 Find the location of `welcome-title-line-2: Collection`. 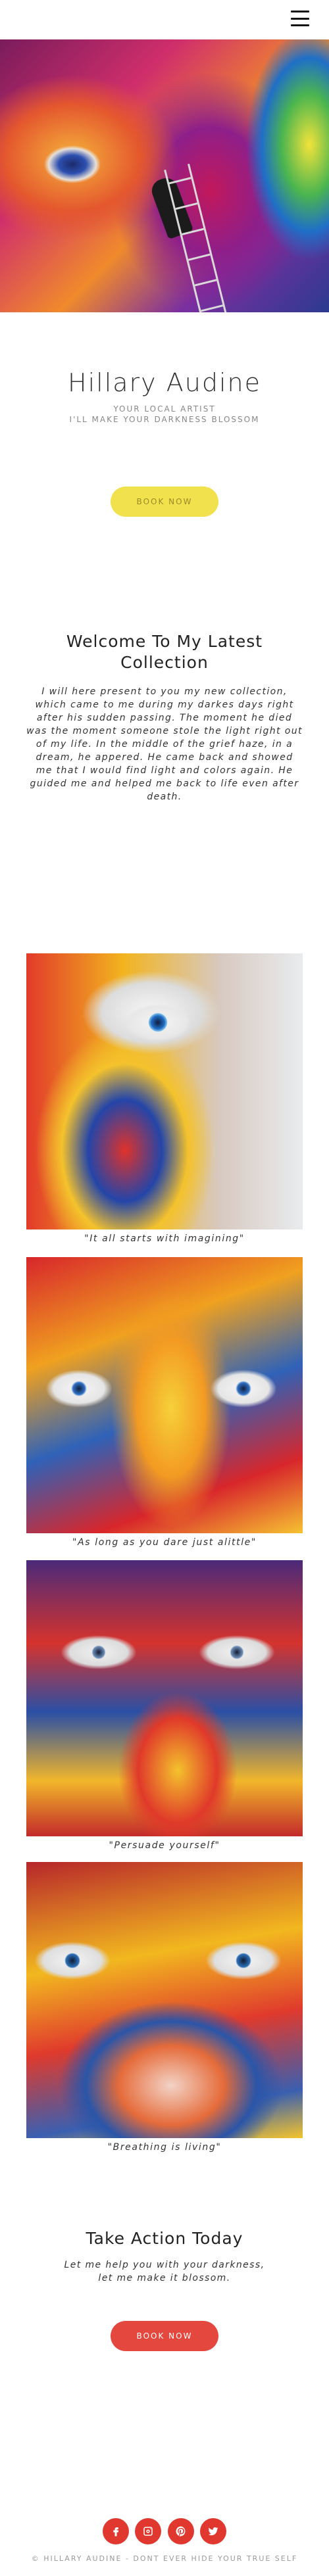

welcome-title-line-2: Collection is located at coordinates (165, 663).